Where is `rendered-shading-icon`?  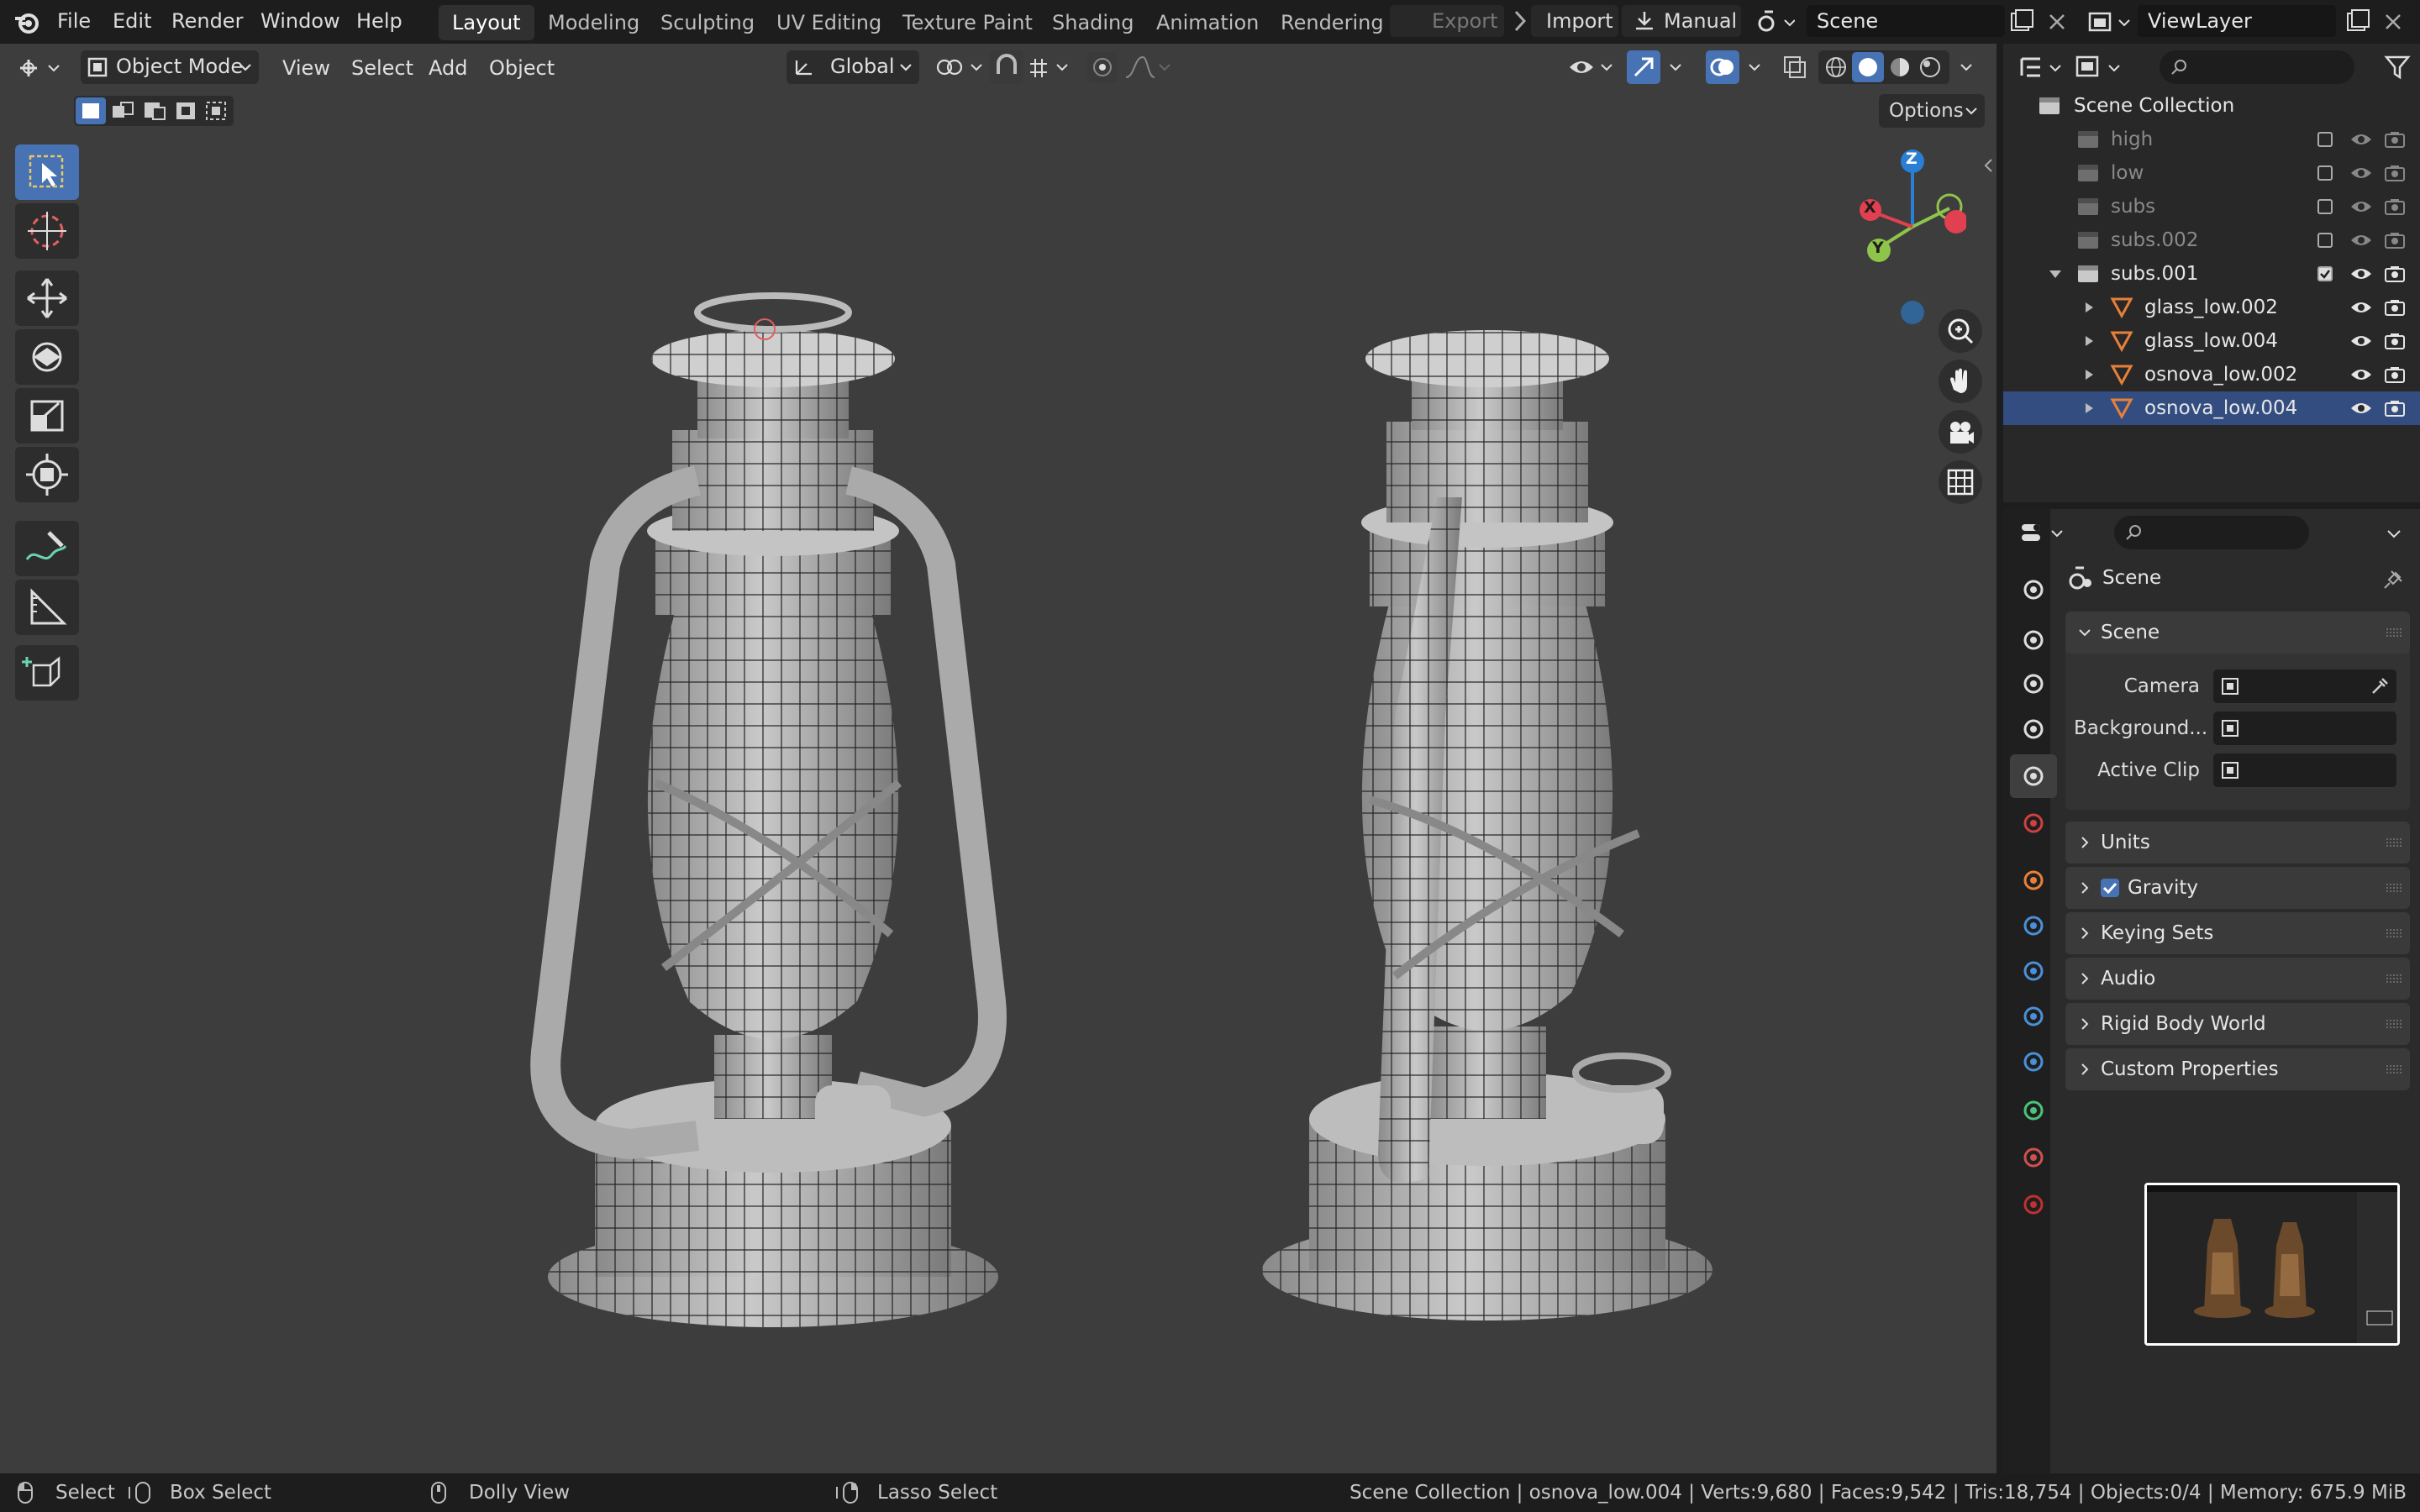 rendered-shading-icon is located at coordinates (1930, 67).